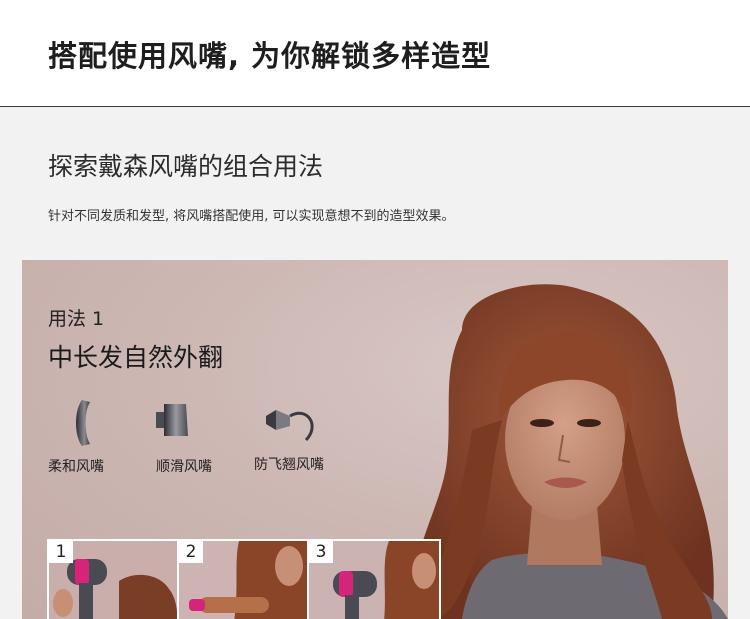 This screenshot has width=750, height=619. What do you see at coordinates (191, 552) in the screenshot?
I see `step-number: 2` at bounding box center [191, 552].